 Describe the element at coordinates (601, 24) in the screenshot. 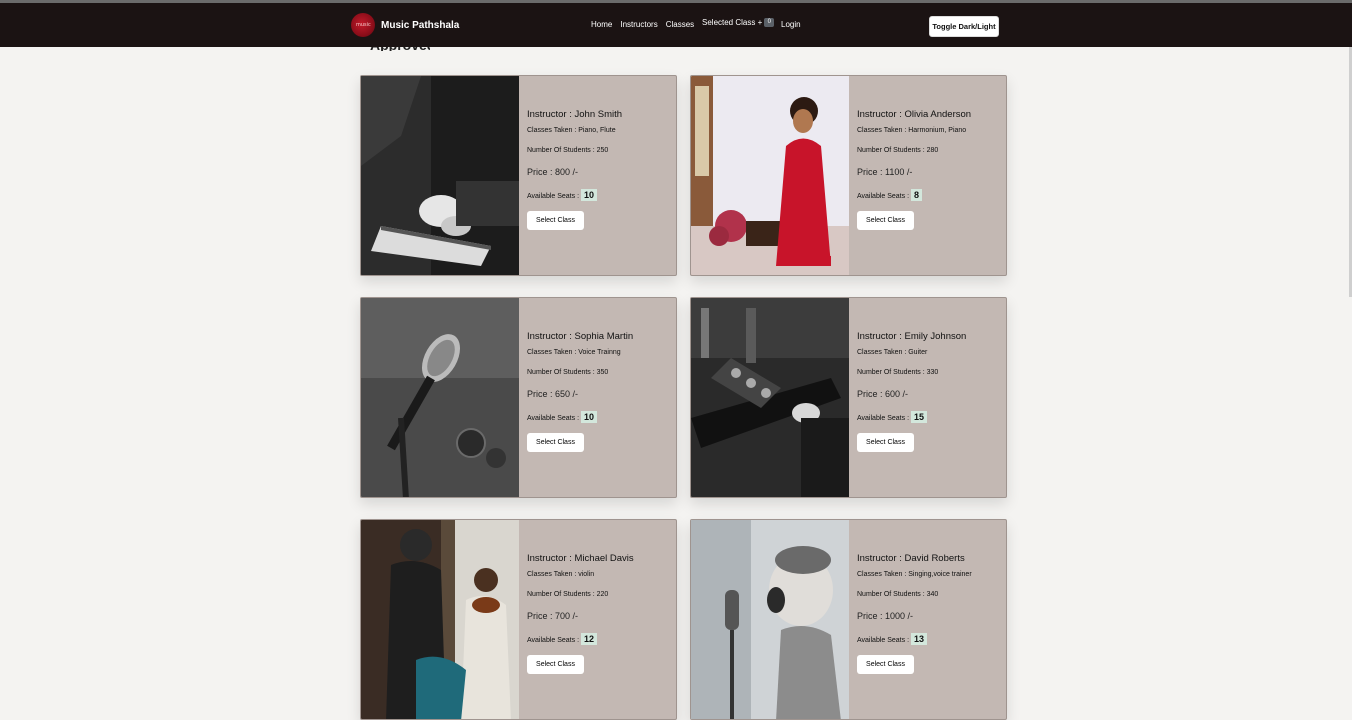

I see `nav-link-home: Home` at that location.